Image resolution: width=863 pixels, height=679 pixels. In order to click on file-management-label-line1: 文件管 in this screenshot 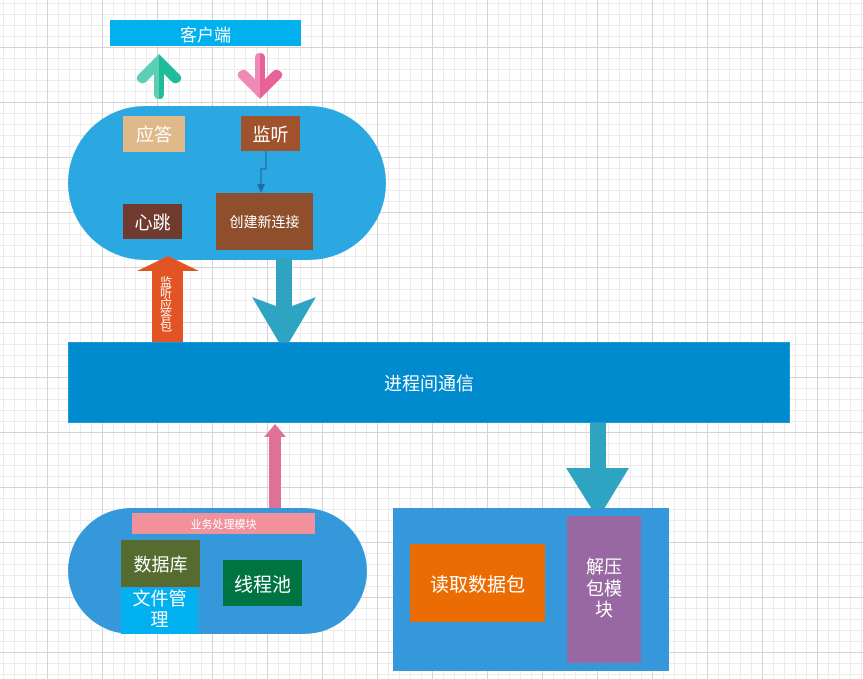, I will do `click(159, 600)`.